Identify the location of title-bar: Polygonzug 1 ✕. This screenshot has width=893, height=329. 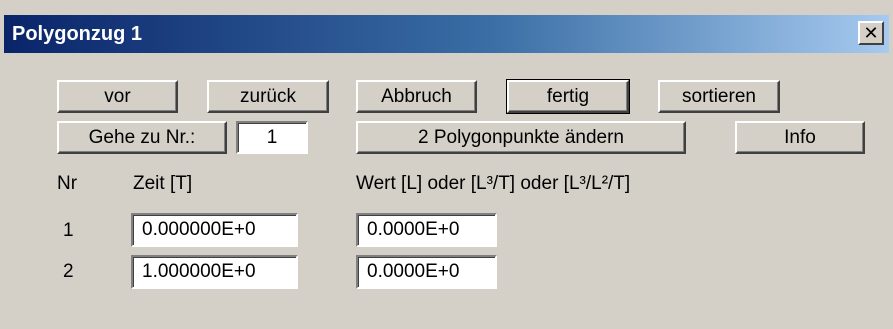
(446, 34).